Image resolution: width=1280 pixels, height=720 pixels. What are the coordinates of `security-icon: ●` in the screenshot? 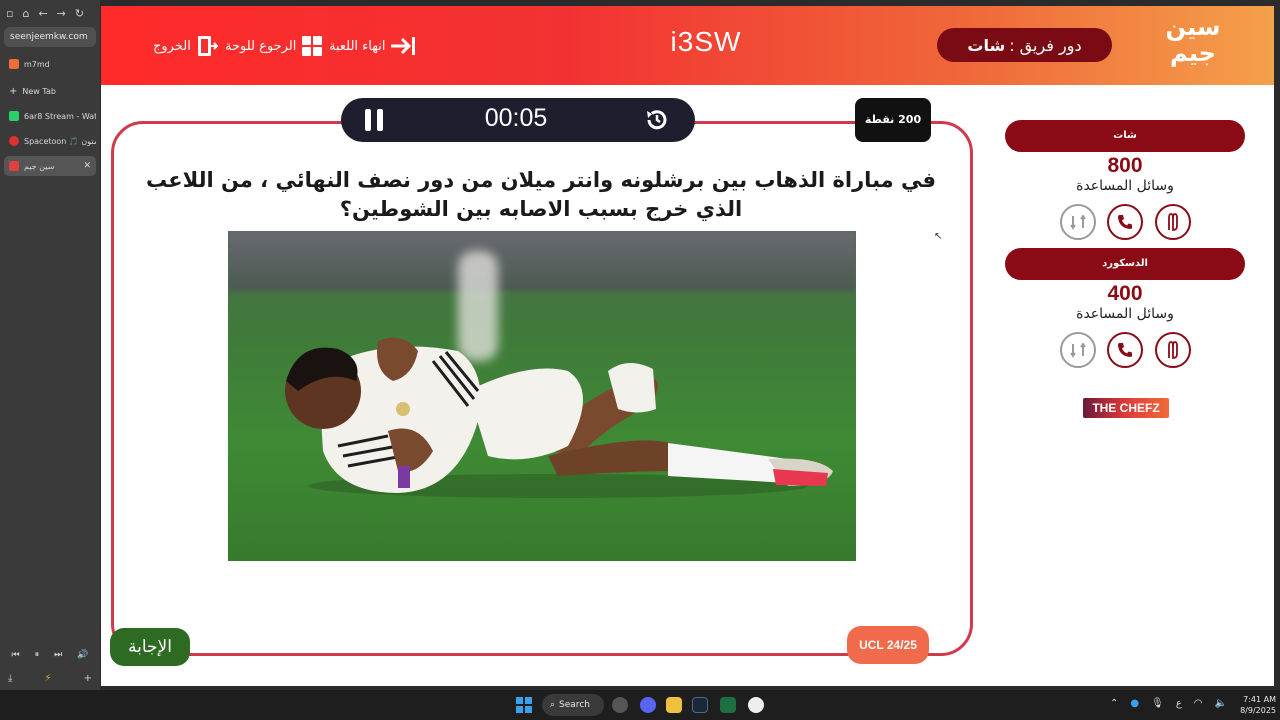 It's located at (1134, 705).